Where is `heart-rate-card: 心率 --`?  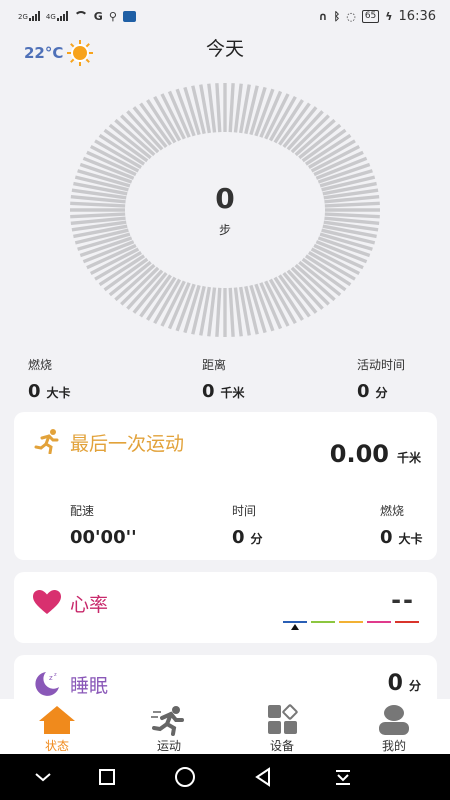 heart-rate-card: 心率 -- is located at coordinates (225, 607).